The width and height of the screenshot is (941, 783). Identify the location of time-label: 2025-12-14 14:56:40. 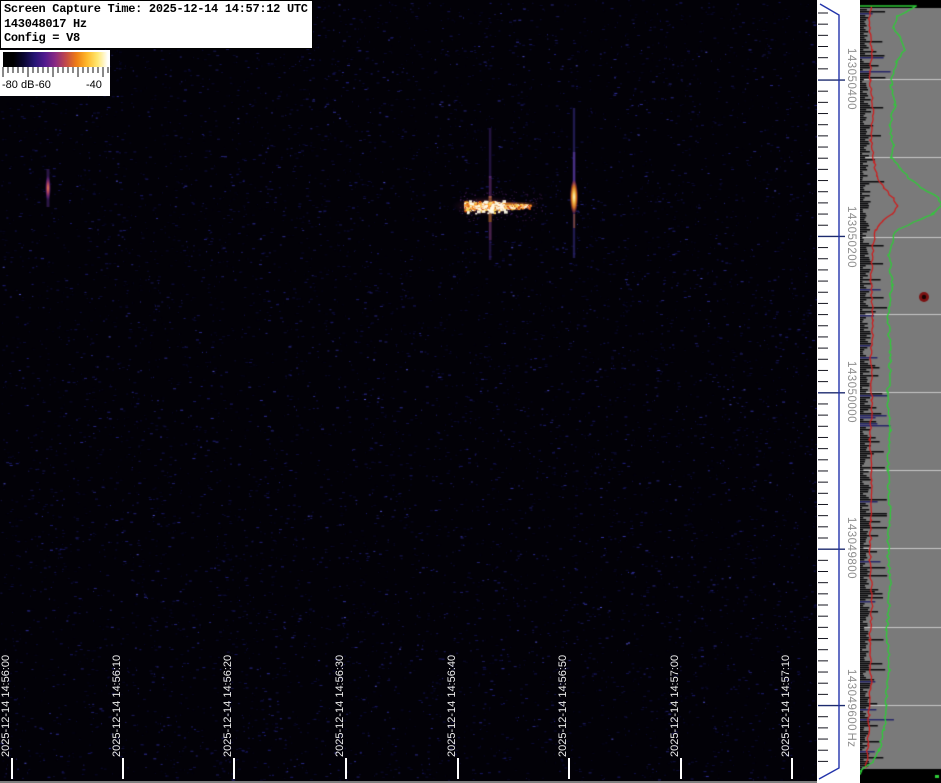
(452, 705).